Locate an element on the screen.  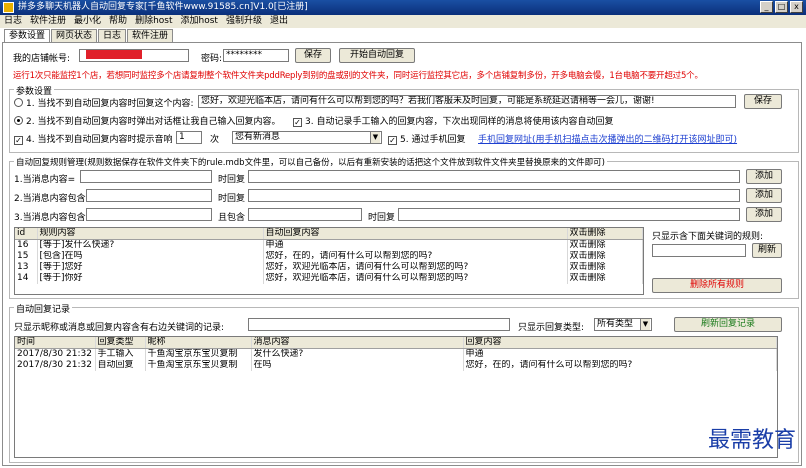
table-row: 16 [等于]发什么快递? 申通 双击删除 is located at coordinates (329, 245).